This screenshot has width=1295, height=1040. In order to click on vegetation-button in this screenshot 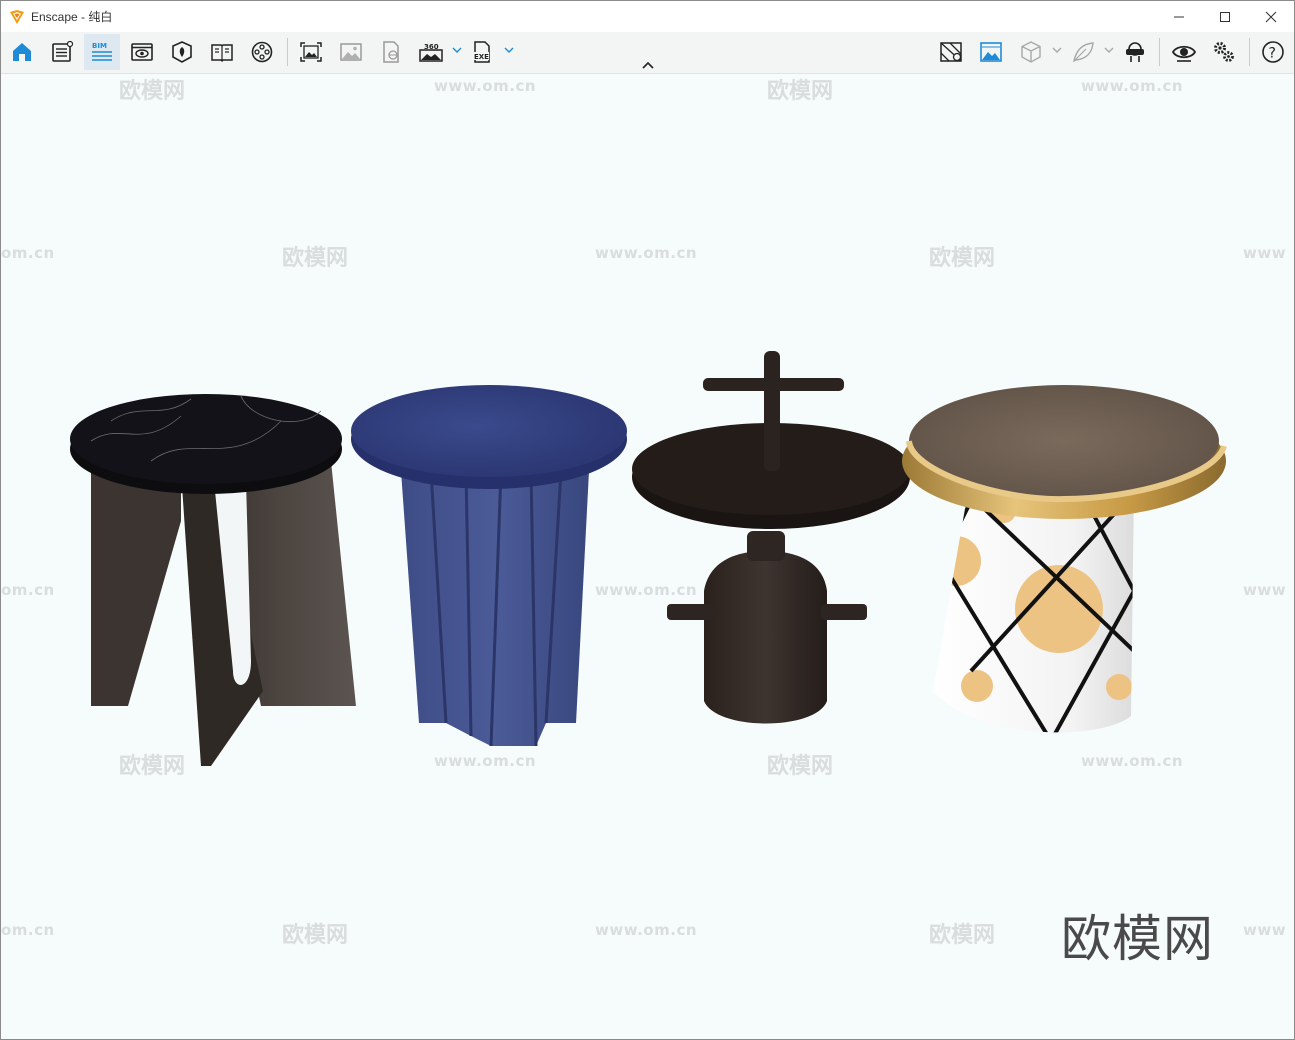, I will do `click(1083, 52)`.